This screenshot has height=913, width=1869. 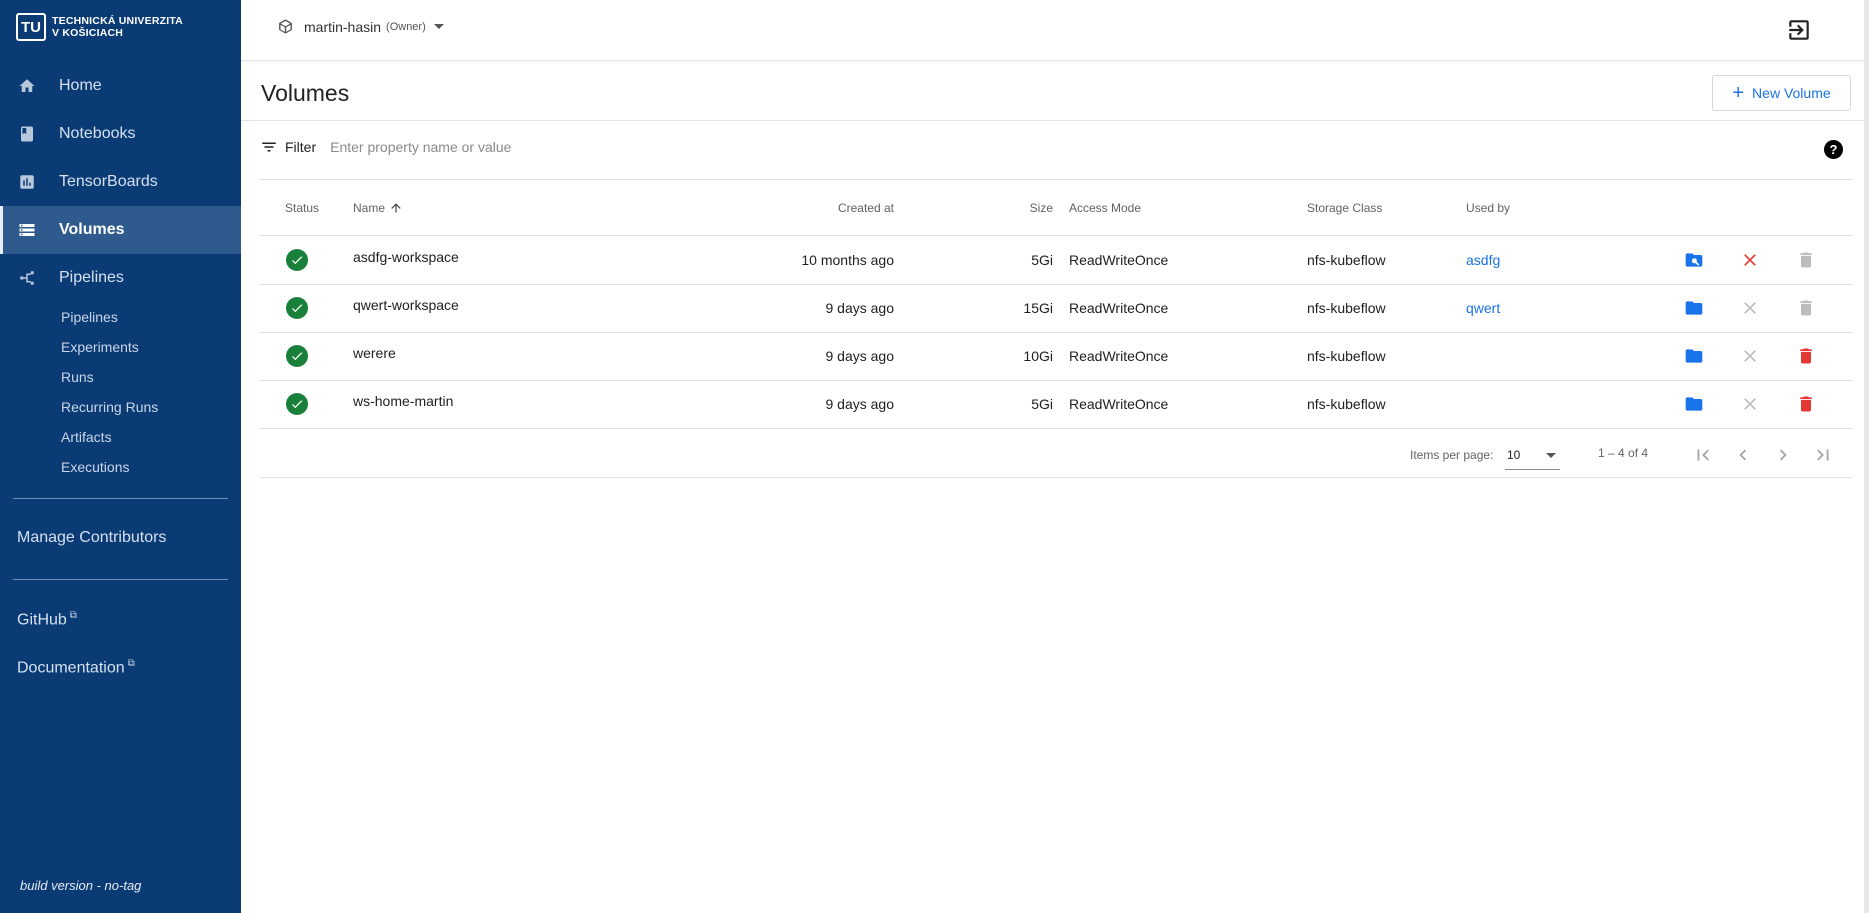 What do you see at coordinates (1532, 455) in the screenshot?
I see `page-size-select: 10` at bounding box center [1532, 455].